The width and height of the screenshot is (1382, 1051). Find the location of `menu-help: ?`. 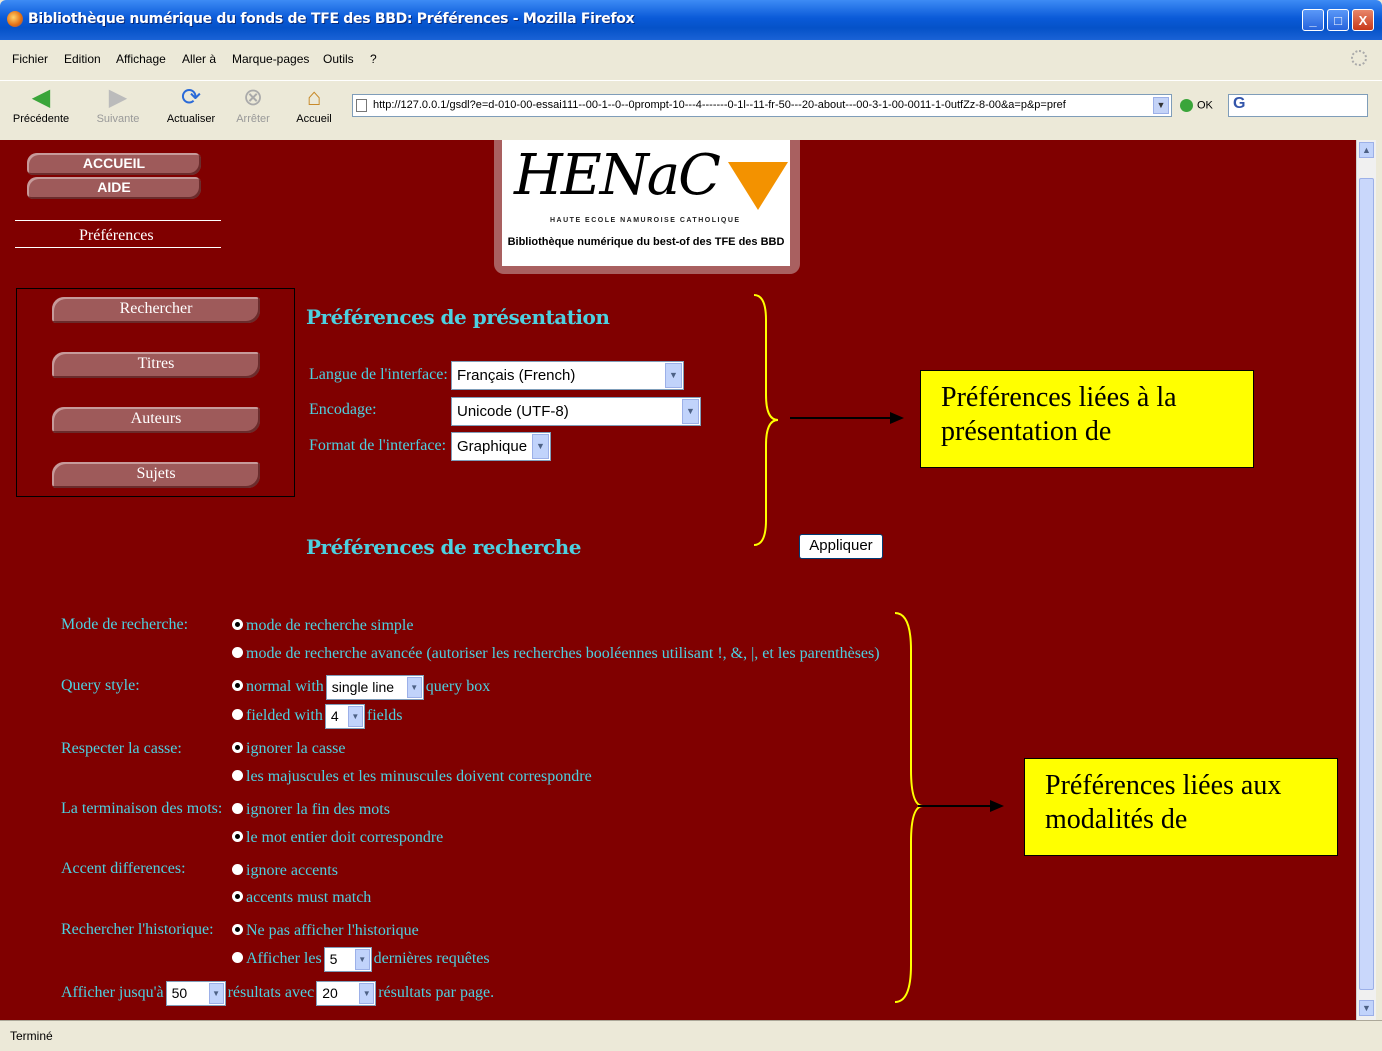

menu-help: ? is located at coordinates (373, 59).